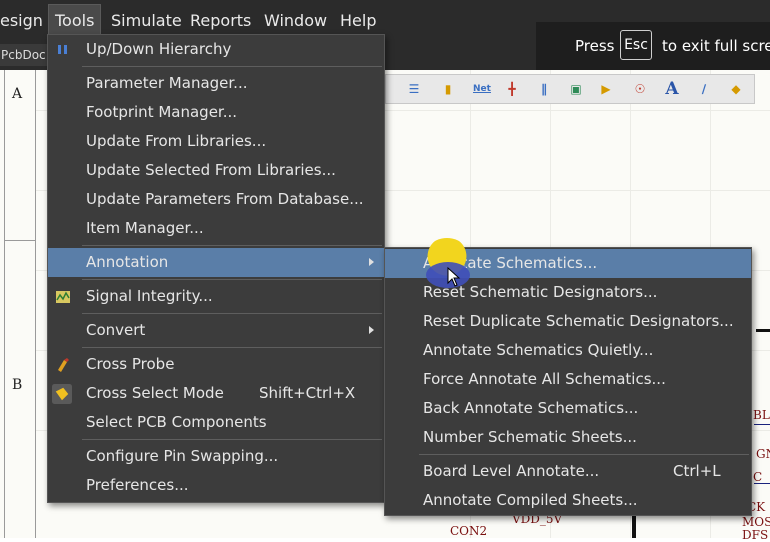  I want to click on component-designator: CON2, so click(469, 531).